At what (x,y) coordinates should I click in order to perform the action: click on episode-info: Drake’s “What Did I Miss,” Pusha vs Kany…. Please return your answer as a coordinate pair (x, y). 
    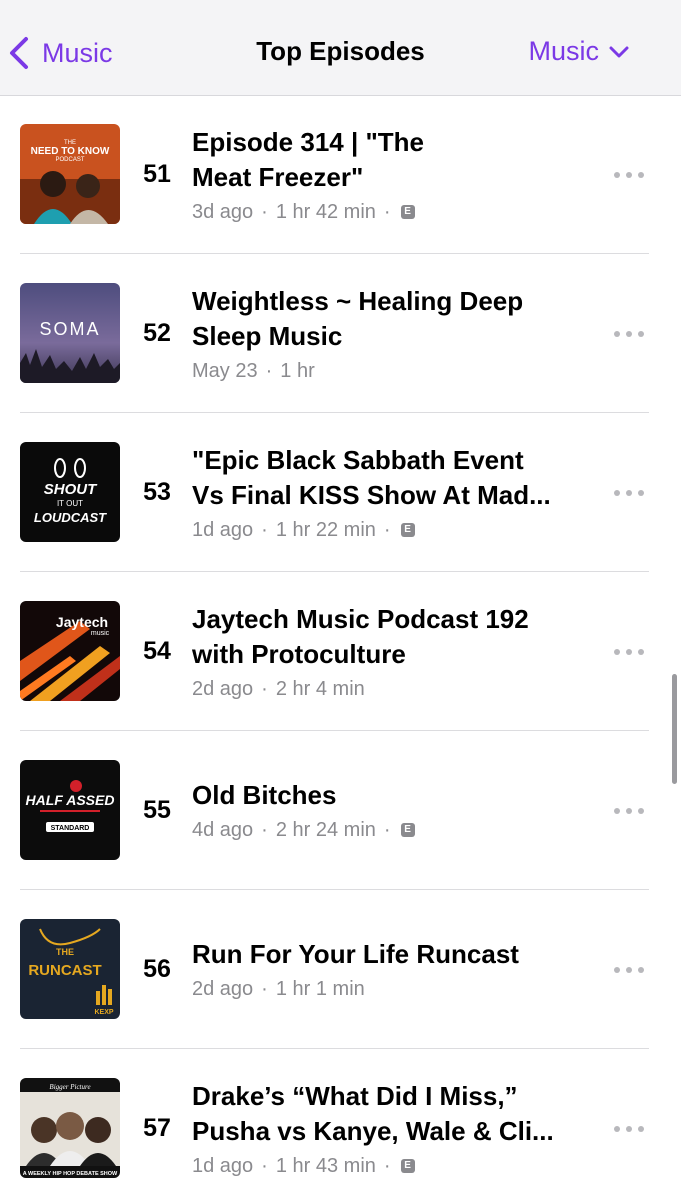
    Looking at the image, I should click on (390, 1129).